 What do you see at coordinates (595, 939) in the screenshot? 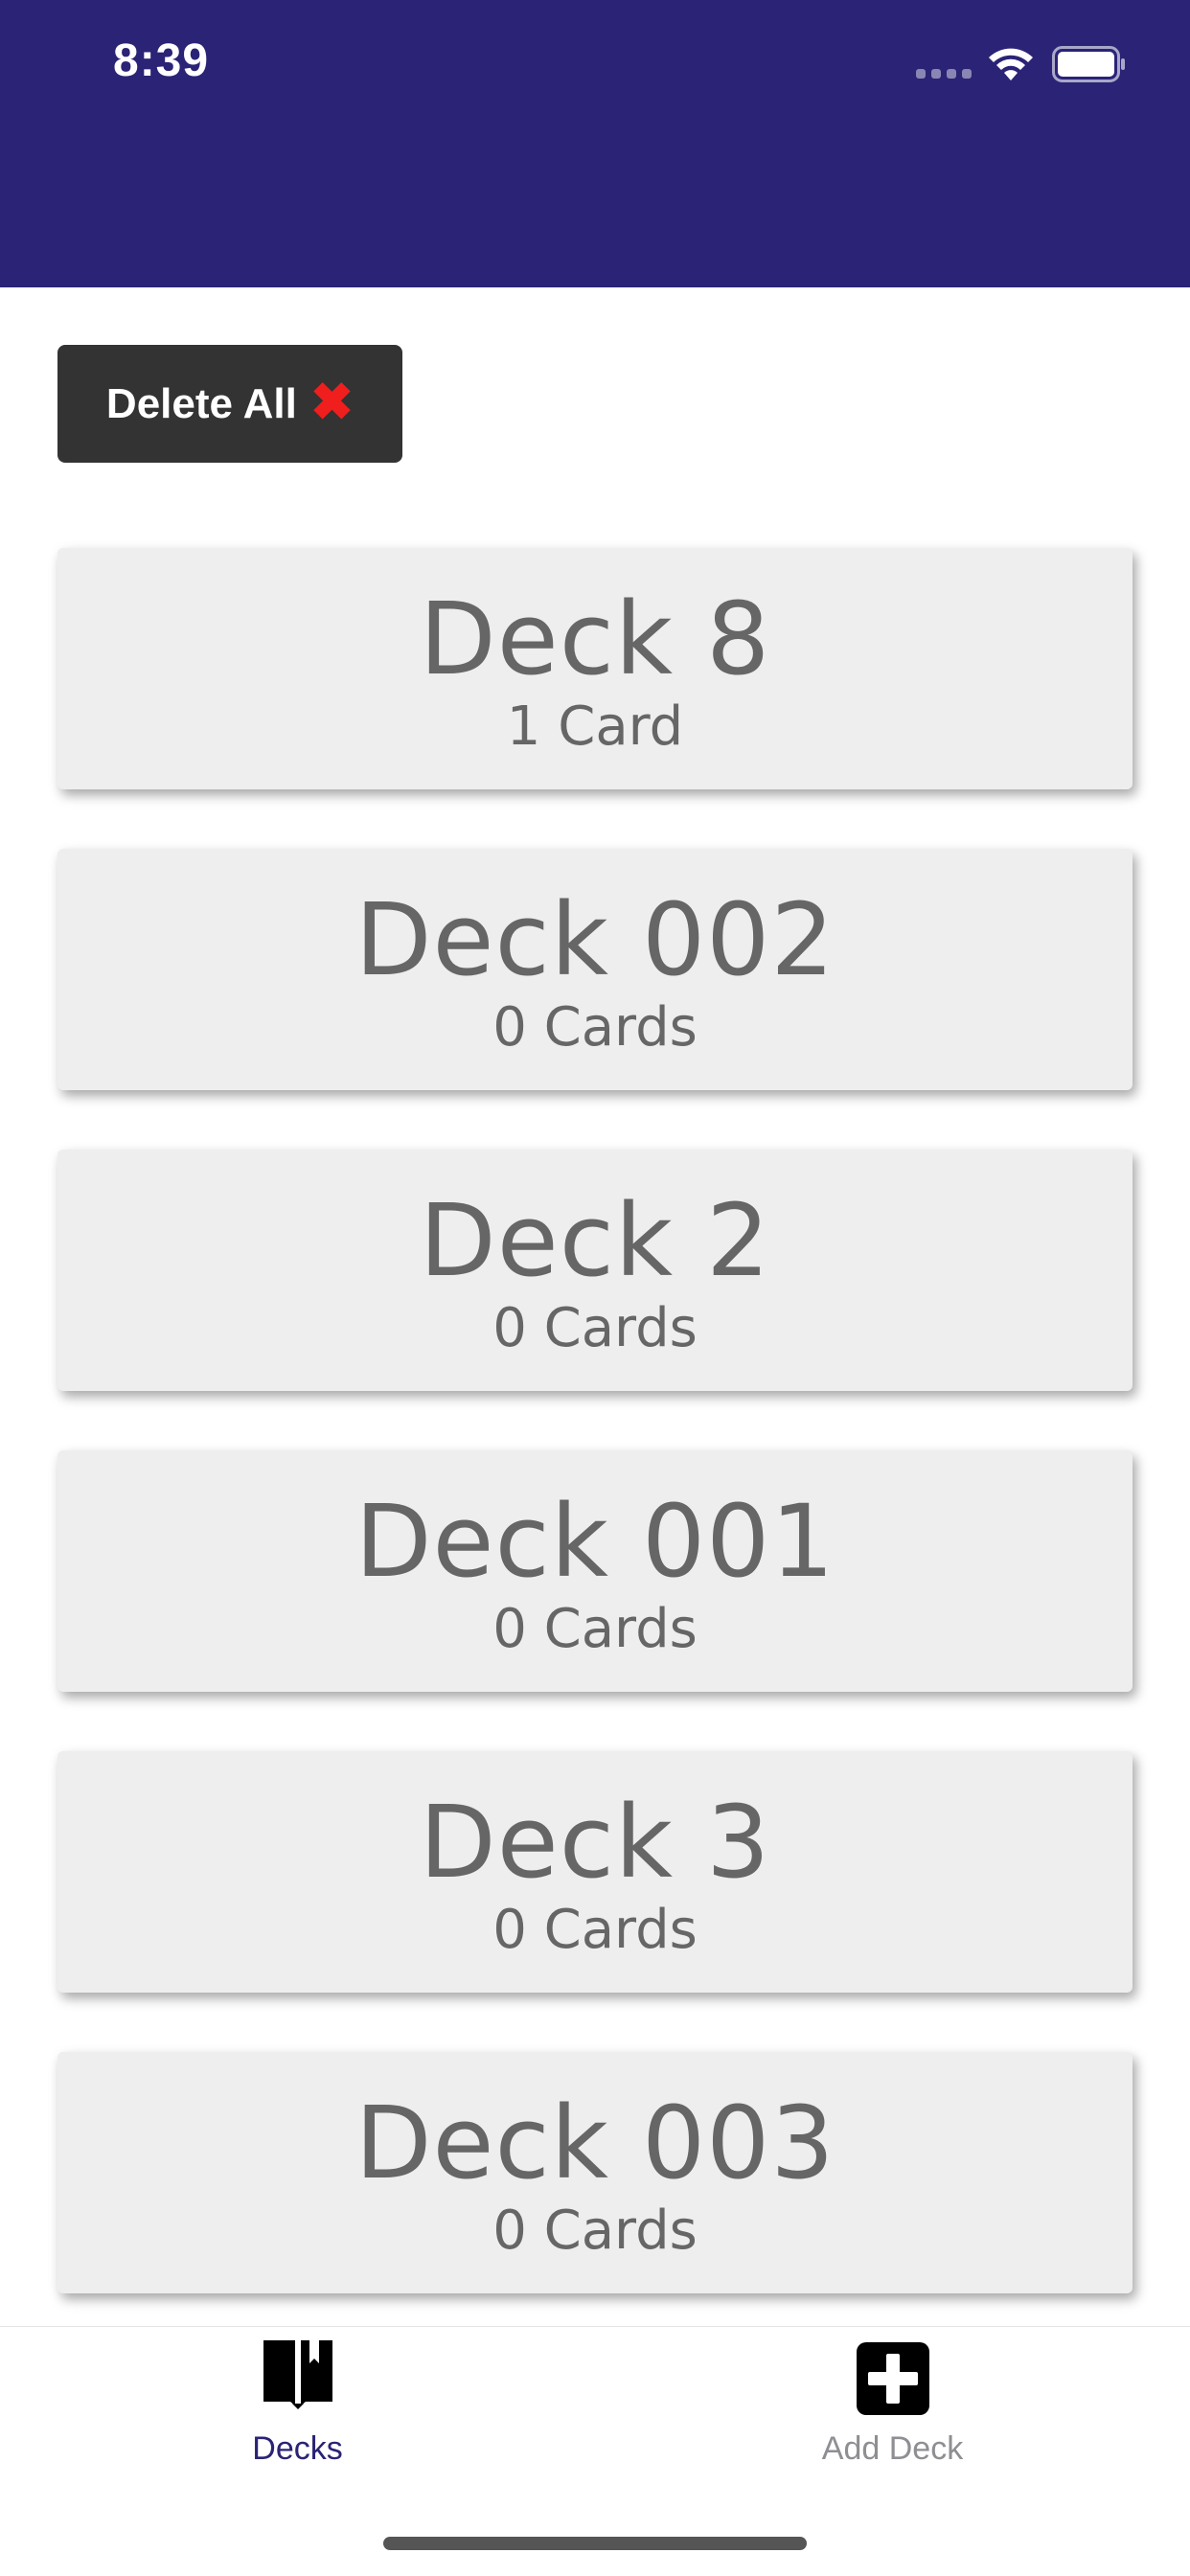
I see `deck-title: Deck 002` at bounding box center [595, 939].